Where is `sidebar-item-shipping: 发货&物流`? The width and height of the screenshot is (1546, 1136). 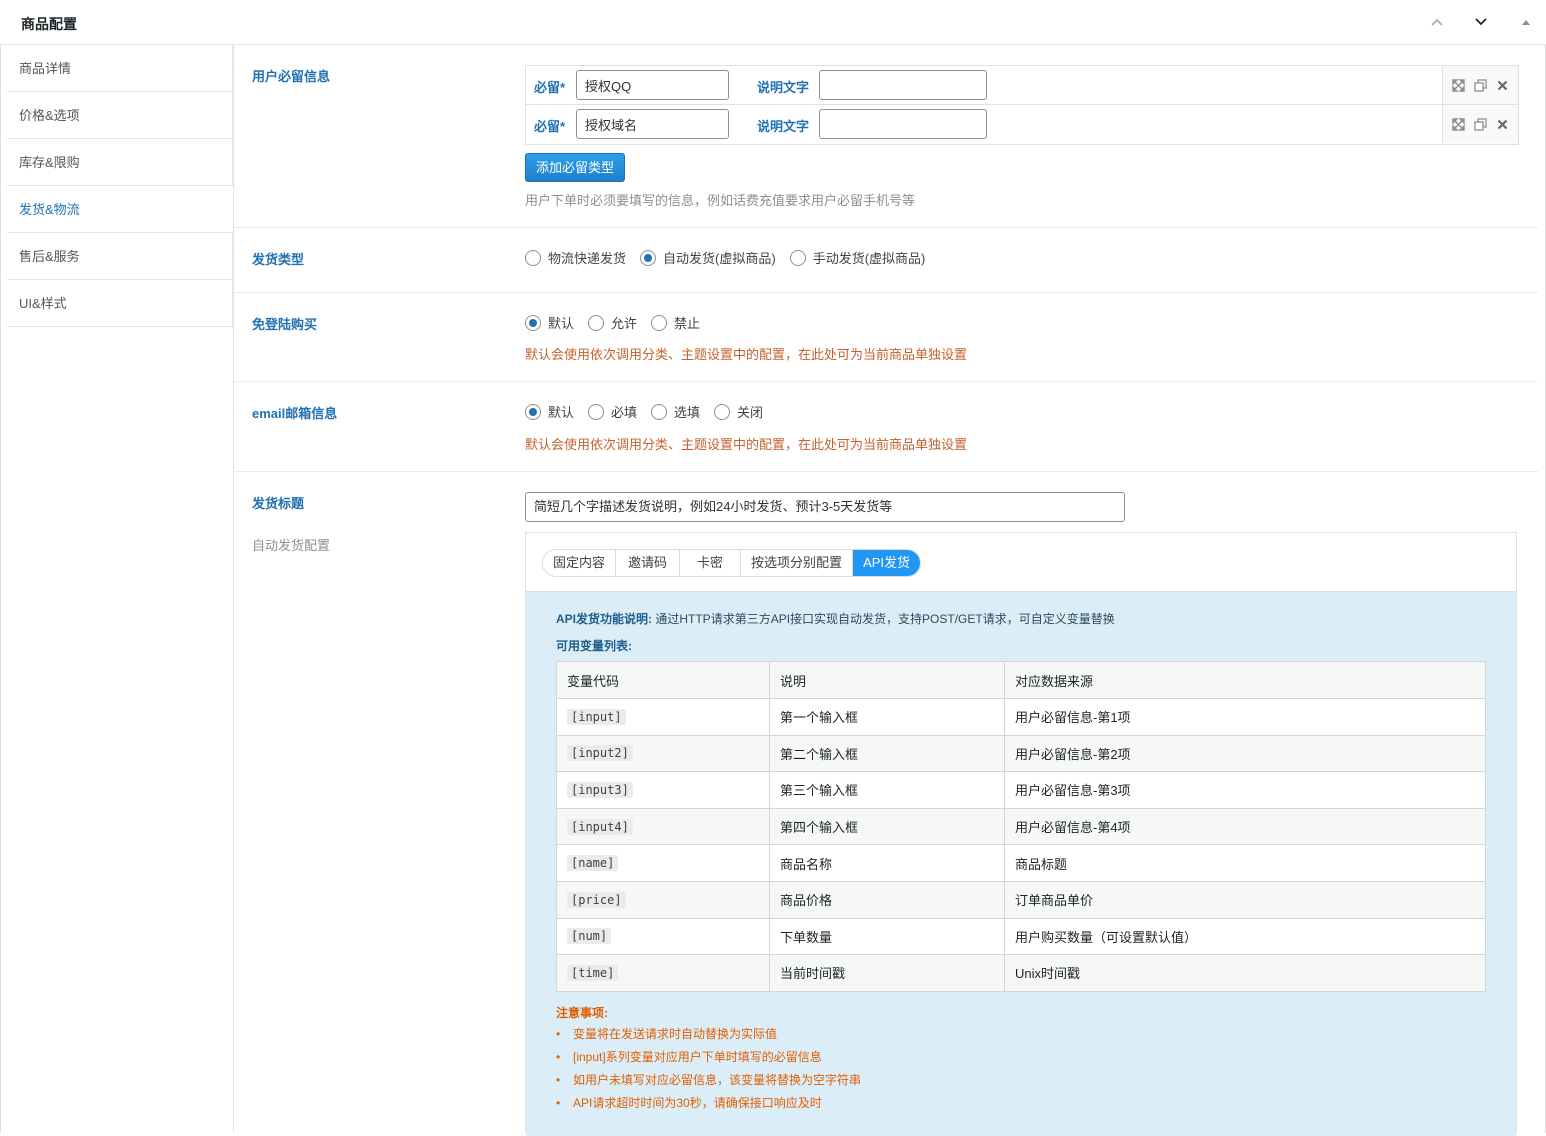
sidebar-item-shipping: 发货&物流 is located at coordinates (120, 209).